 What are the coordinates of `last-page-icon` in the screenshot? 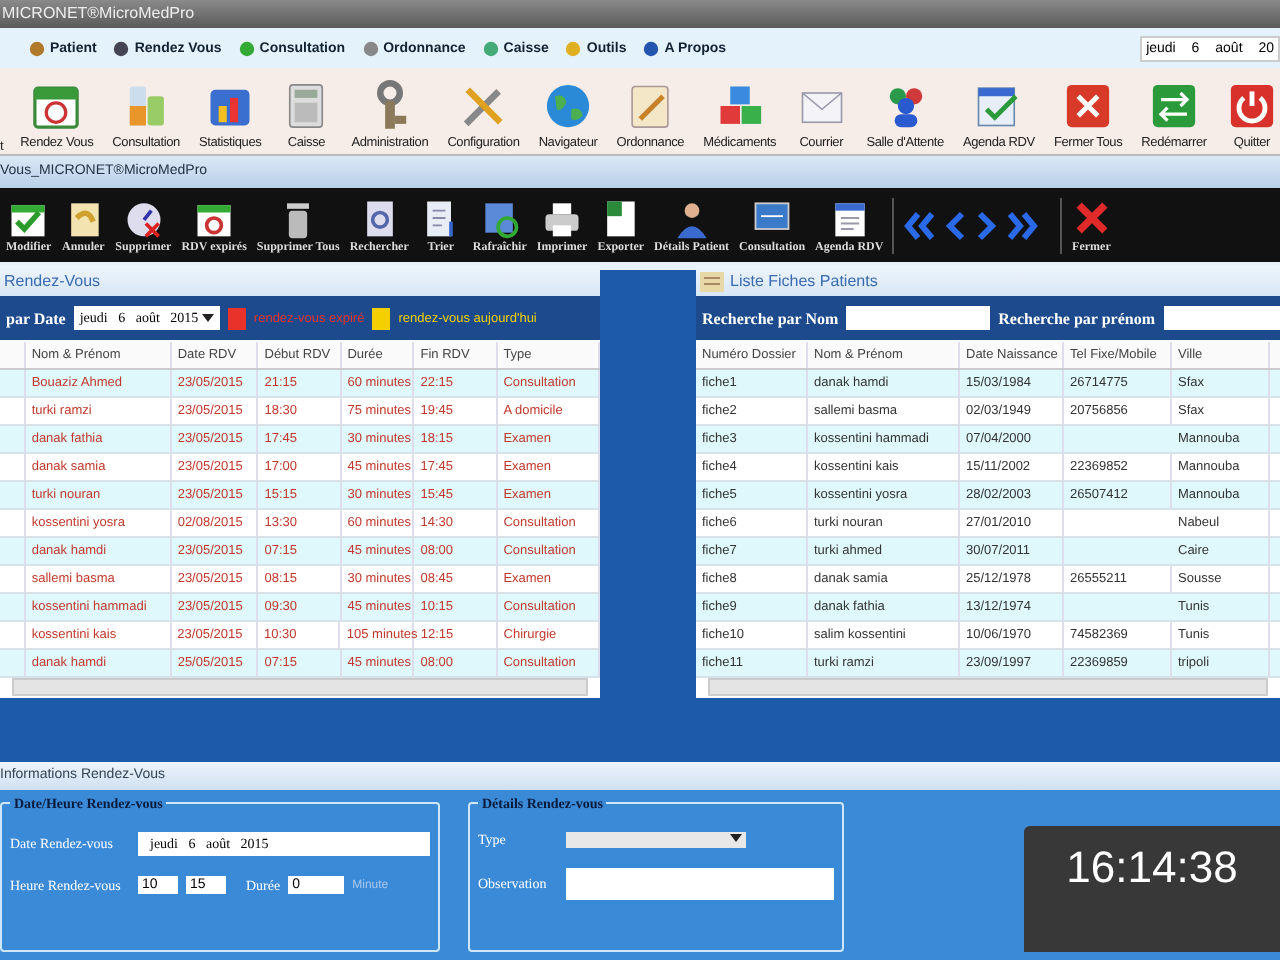 It's located at (1021, 225).